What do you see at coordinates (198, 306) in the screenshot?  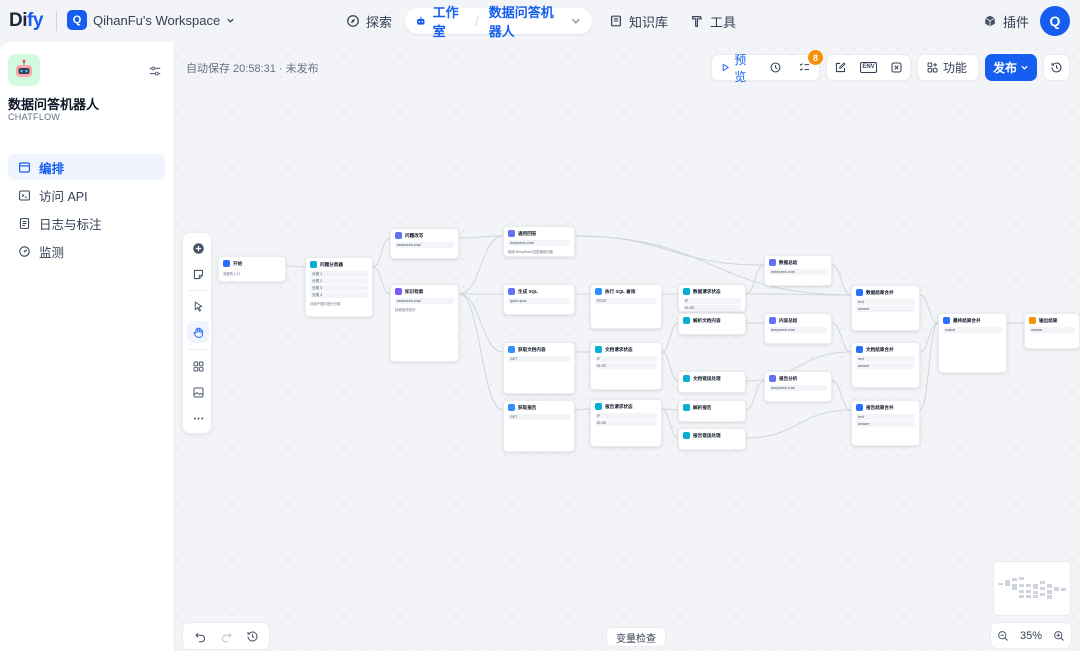 I see `pointer-mode-button` at bounding box center [198, 306].